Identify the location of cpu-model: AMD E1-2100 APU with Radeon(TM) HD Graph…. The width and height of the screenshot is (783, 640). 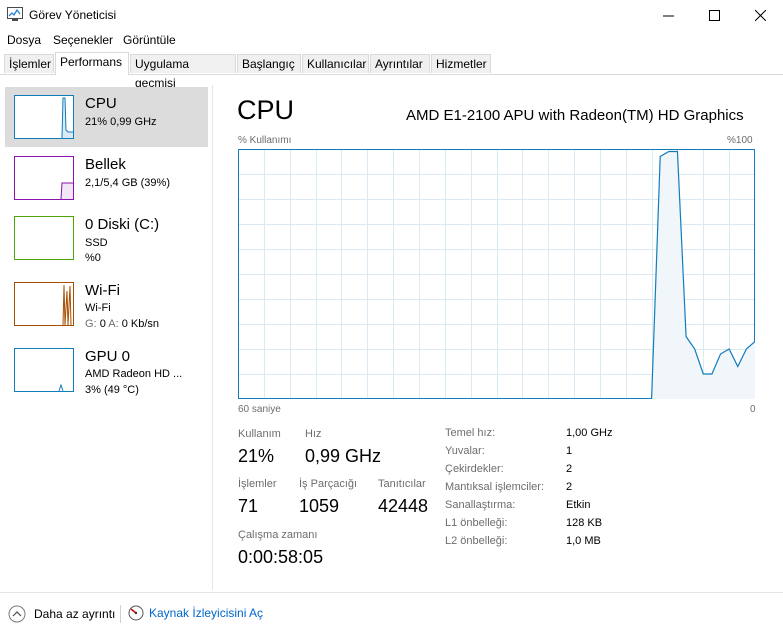
(575, 115).